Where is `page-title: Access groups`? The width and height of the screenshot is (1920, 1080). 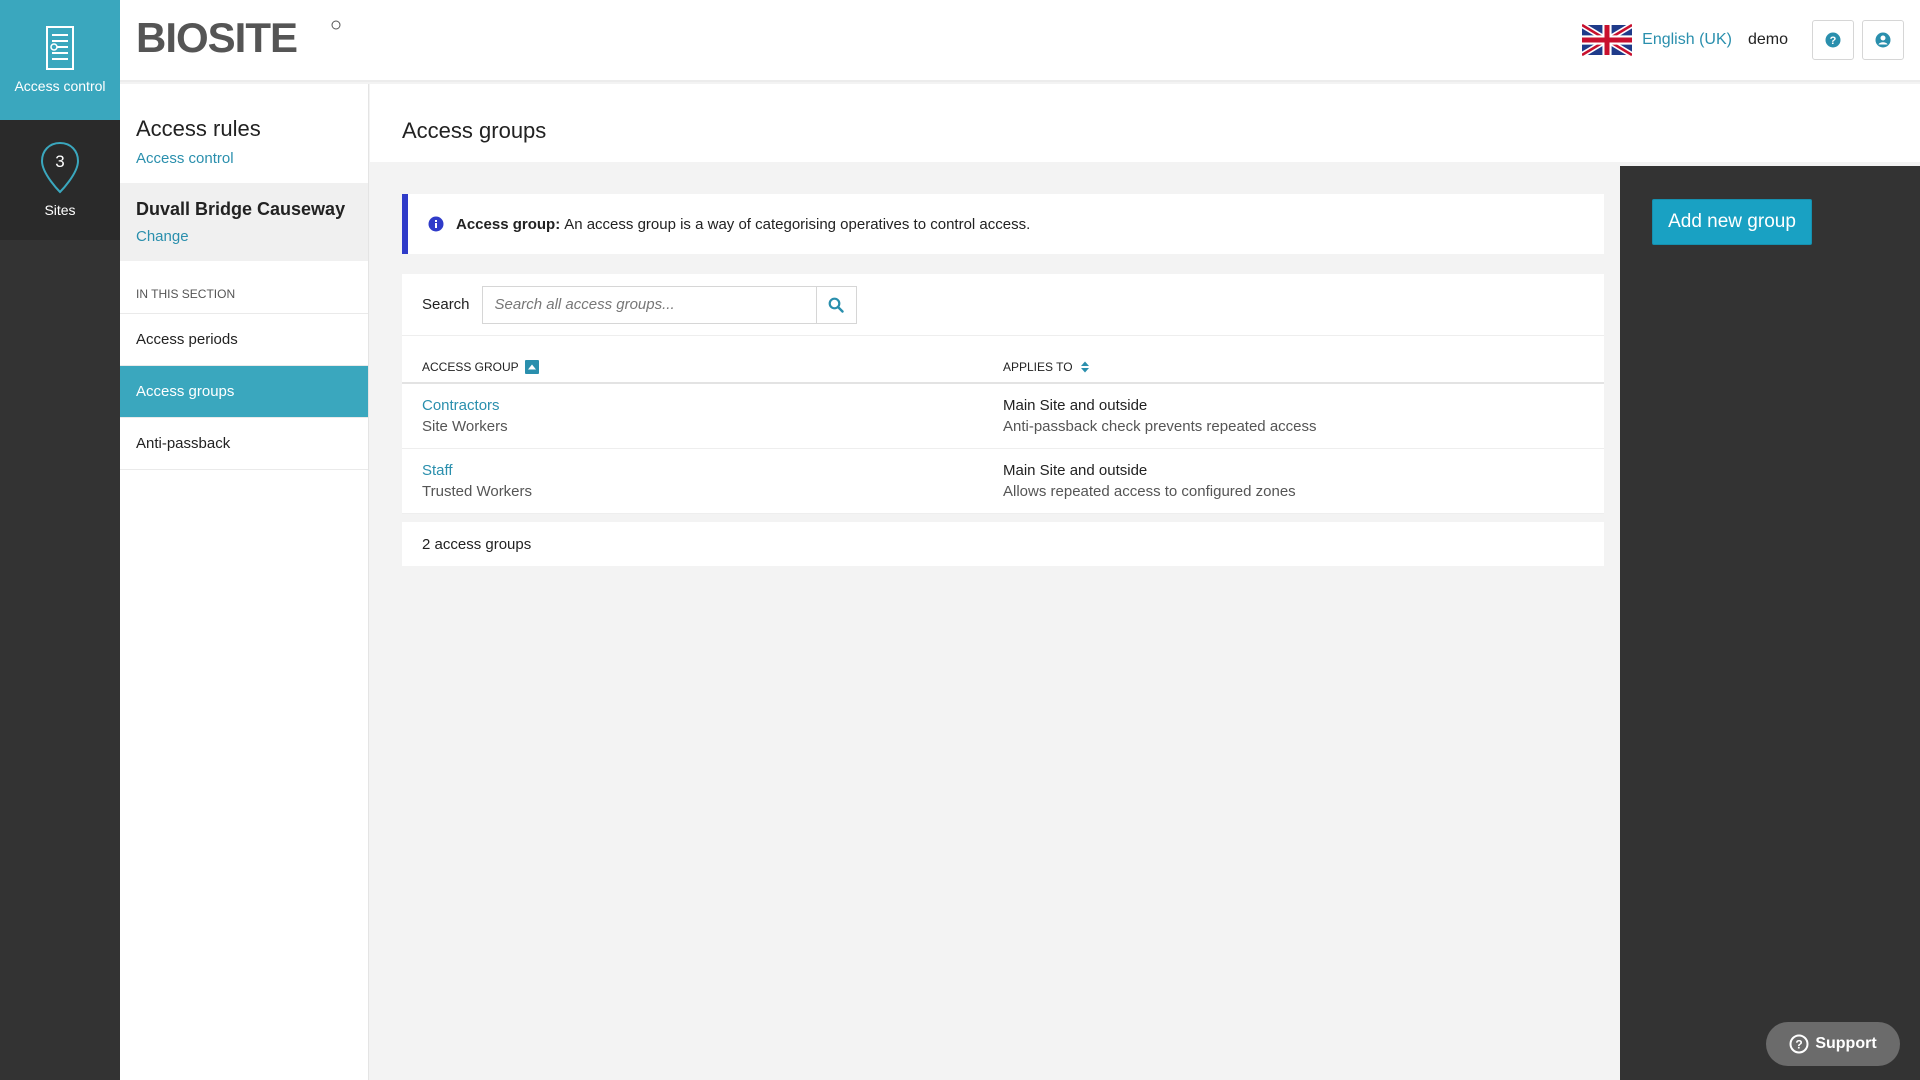
page-title: Access groups is located at coordinates (474, 130).